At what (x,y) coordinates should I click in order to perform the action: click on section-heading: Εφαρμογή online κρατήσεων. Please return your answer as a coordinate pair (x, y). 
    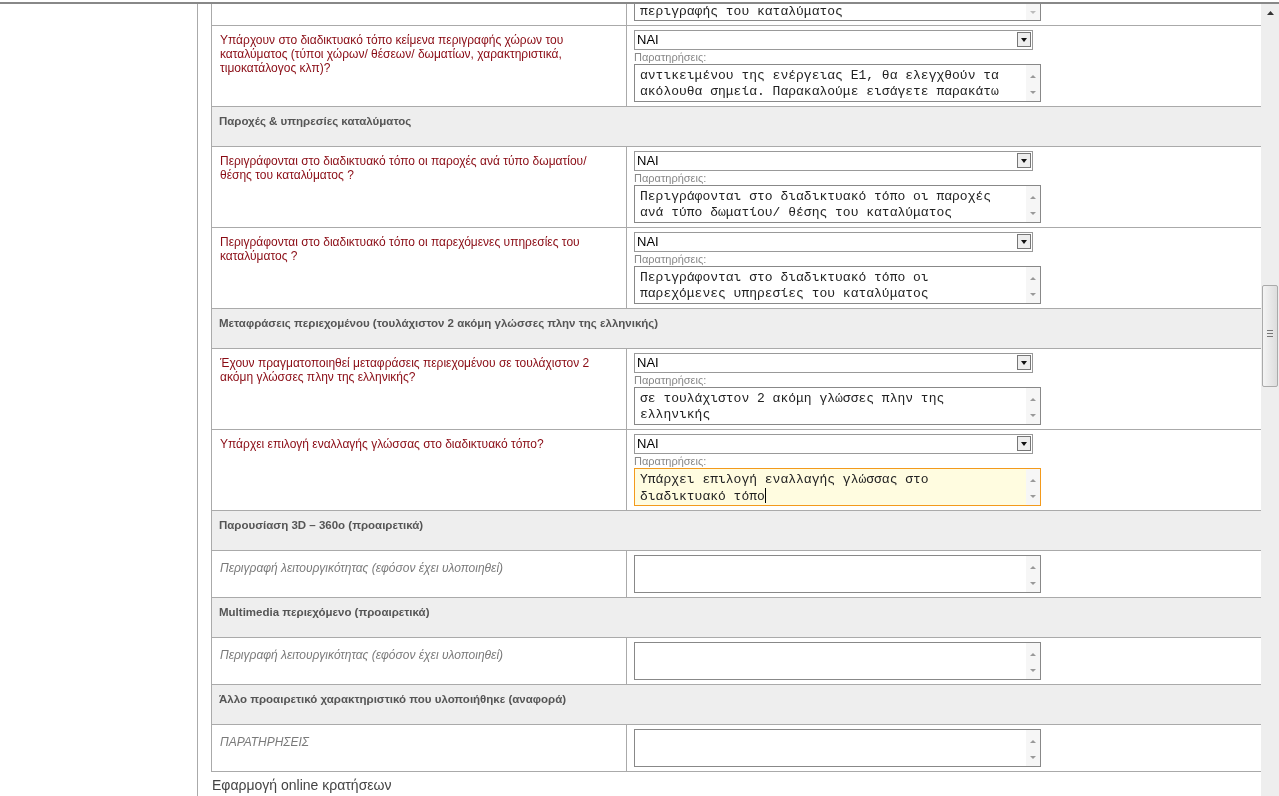
    Looking at the image, I should click on (302, 784).